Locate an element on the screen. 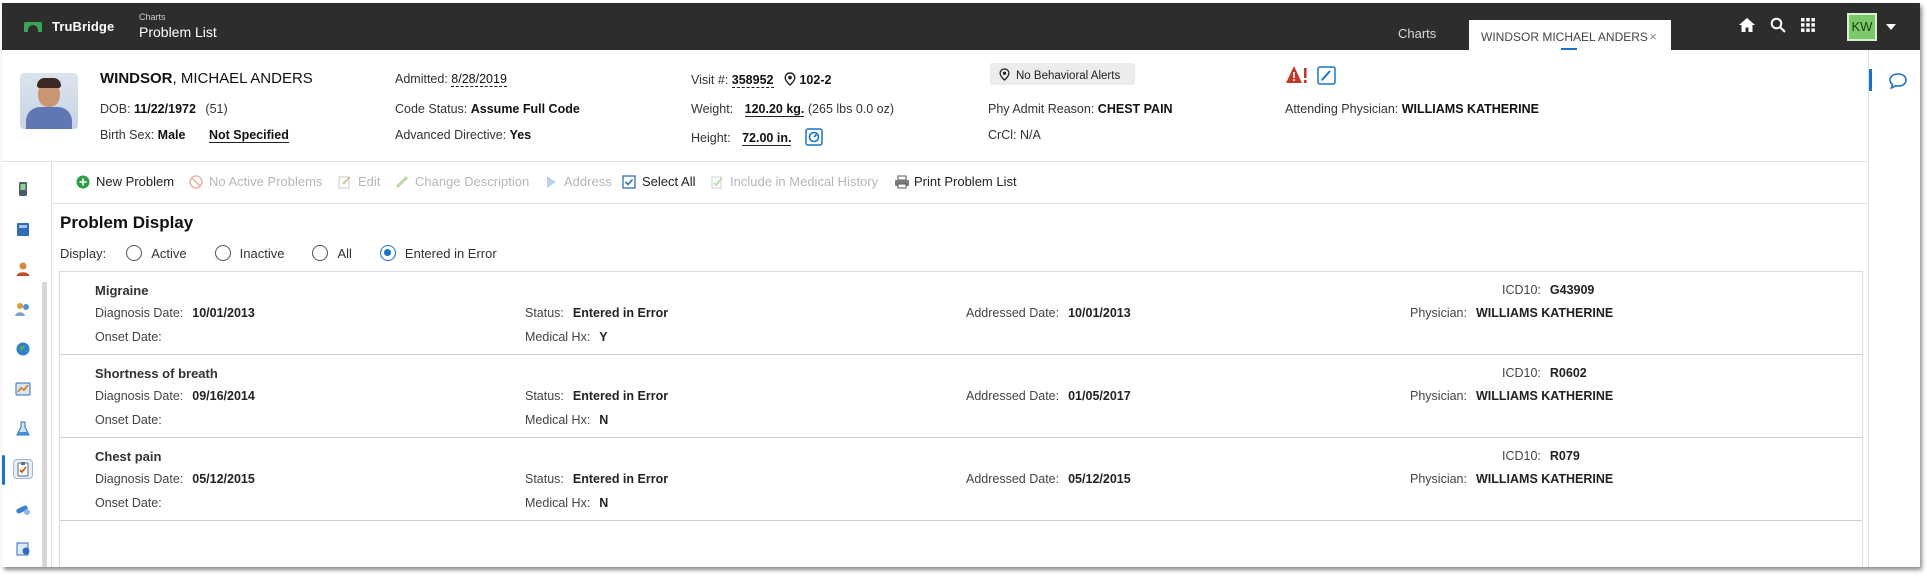  crcl-field: CrCl: N/A is located at coordinates (1014, 135).